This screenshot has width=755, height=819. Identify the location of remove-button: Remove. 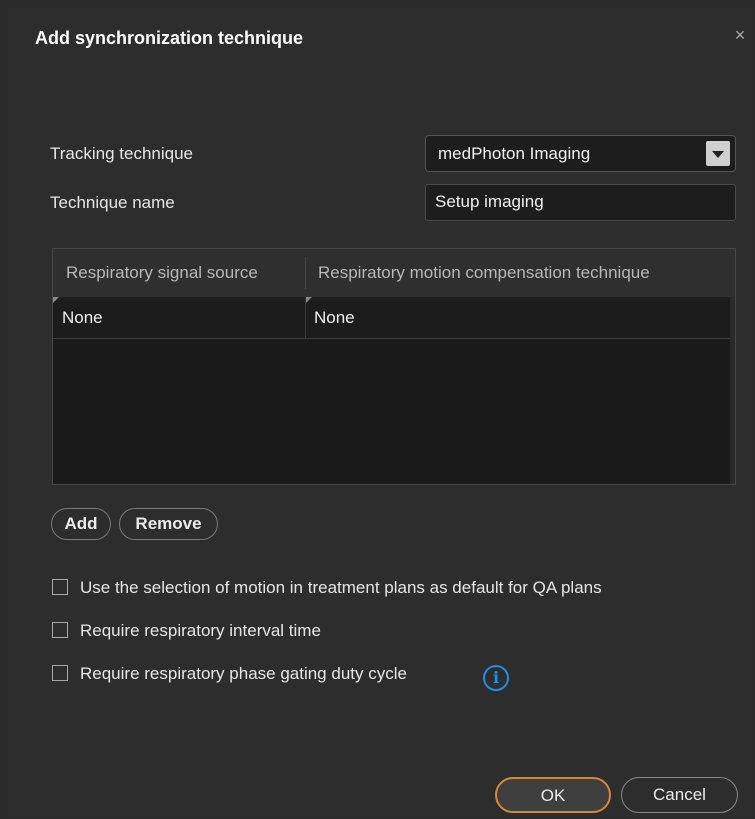
(168, 524).